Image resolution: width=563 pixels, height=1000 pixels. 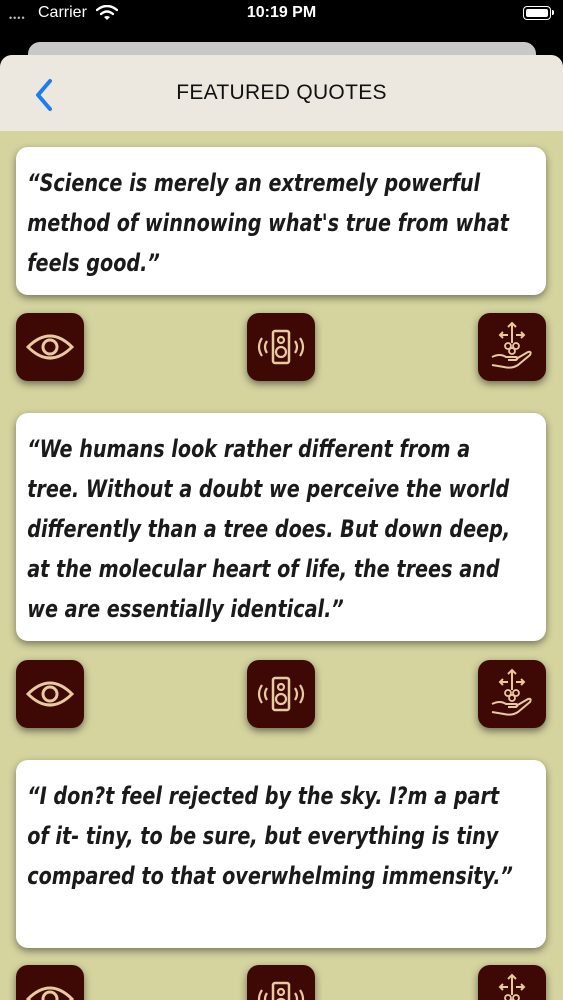 I want to click on navigation-bar: FEATURED QUOTES, so click(x=281, y=93).